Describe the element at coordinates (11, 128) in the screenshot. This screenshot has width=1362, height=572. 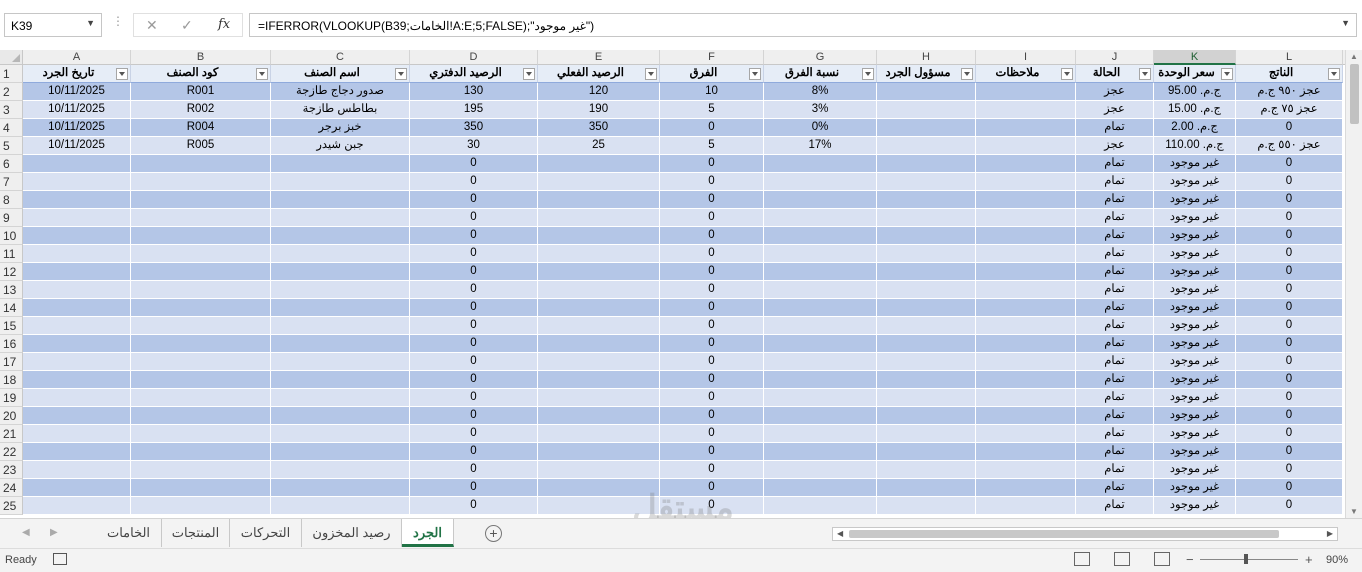
I see `row-header: 4` at that location.